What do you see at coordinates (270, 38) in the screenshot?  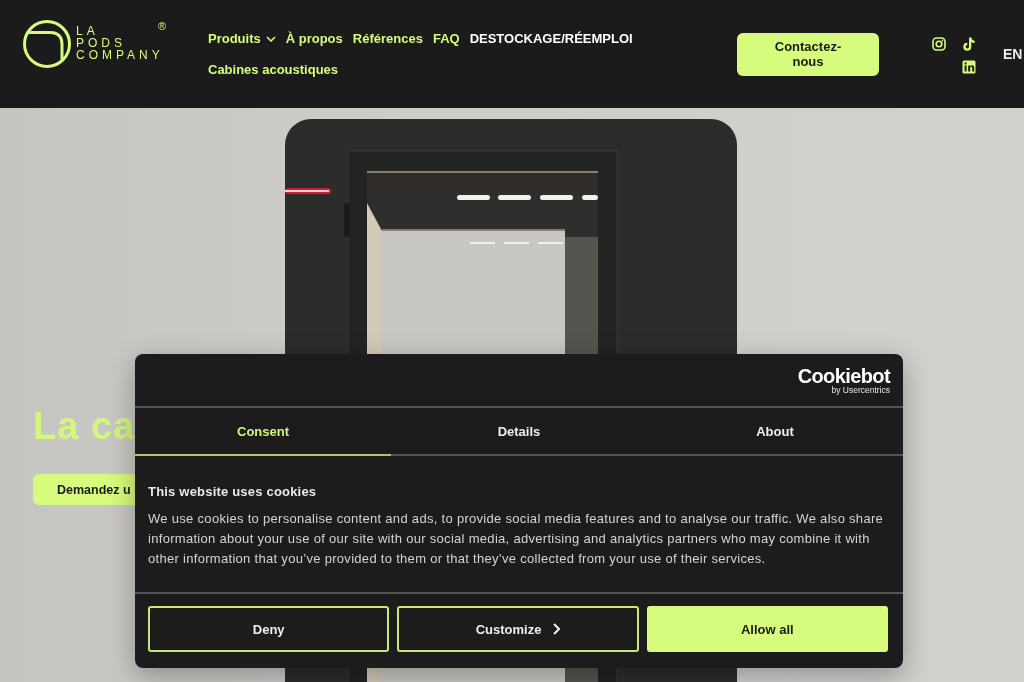 I see `chevron-down-icon` at bounding box center [270, 38].